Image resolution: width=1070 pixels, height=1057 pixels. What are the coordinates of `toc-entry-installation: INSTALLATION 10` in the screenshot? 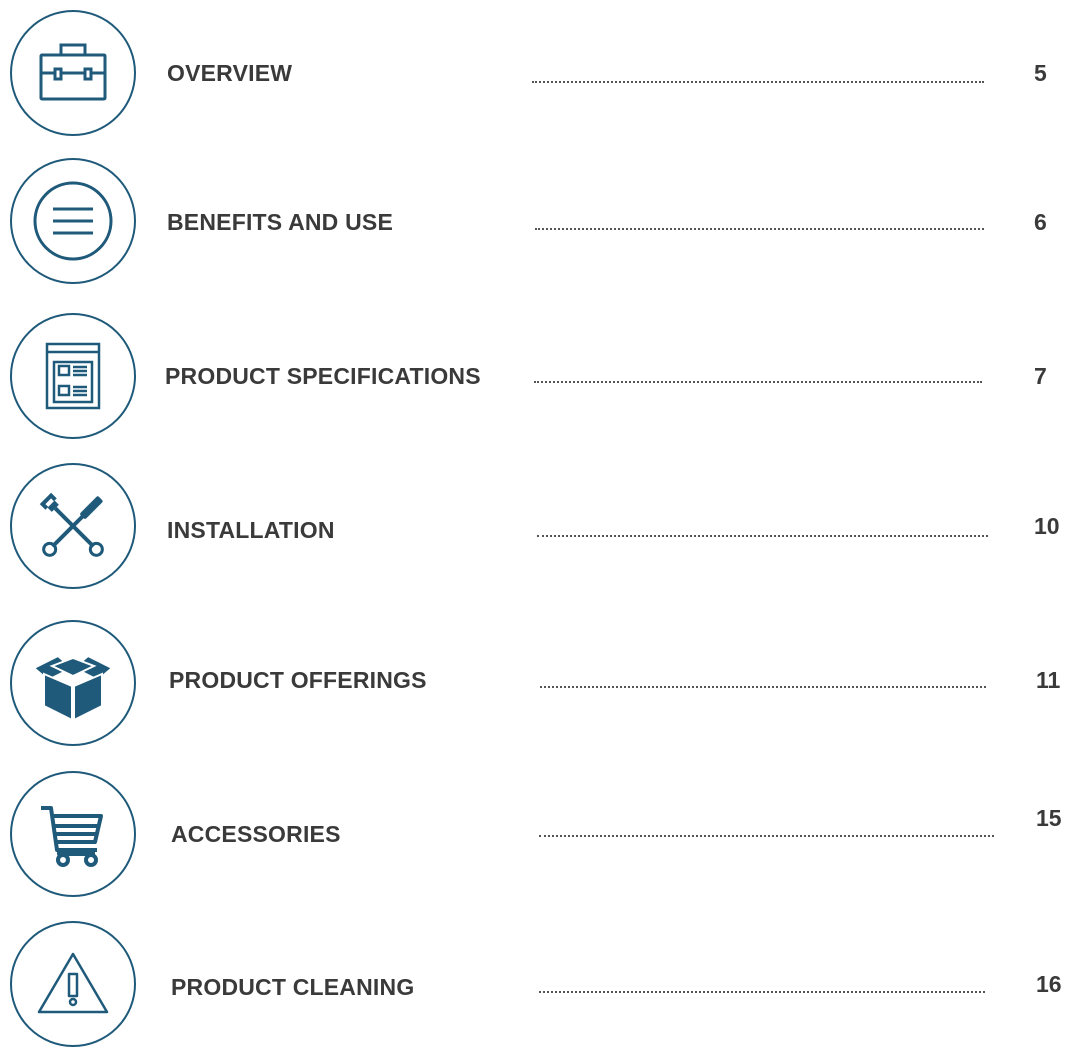 It's located at (535, 528).